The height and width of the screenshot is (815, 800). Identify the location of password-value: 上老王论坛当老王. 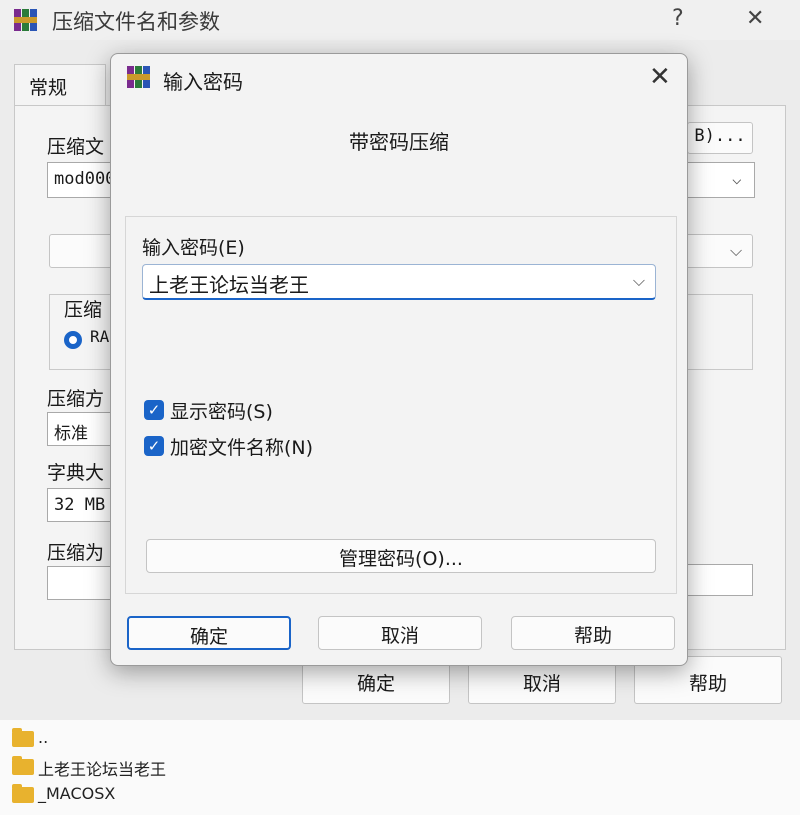
(229, 285).